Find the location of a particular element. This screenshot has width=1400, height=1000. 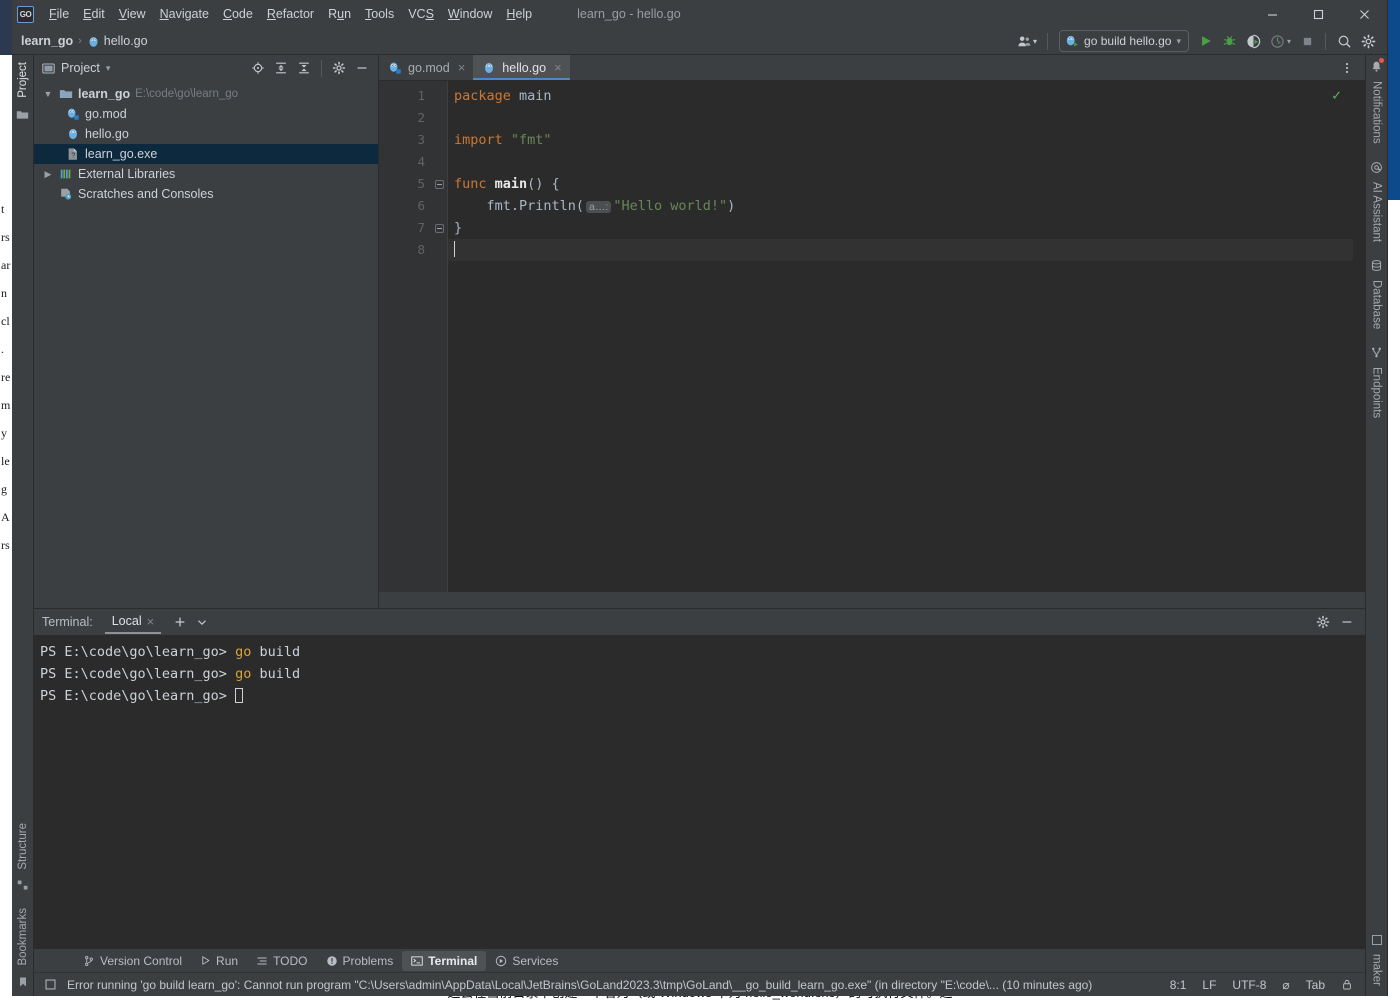

sidebar-item-project: Project is located at coordinates (23, 80).